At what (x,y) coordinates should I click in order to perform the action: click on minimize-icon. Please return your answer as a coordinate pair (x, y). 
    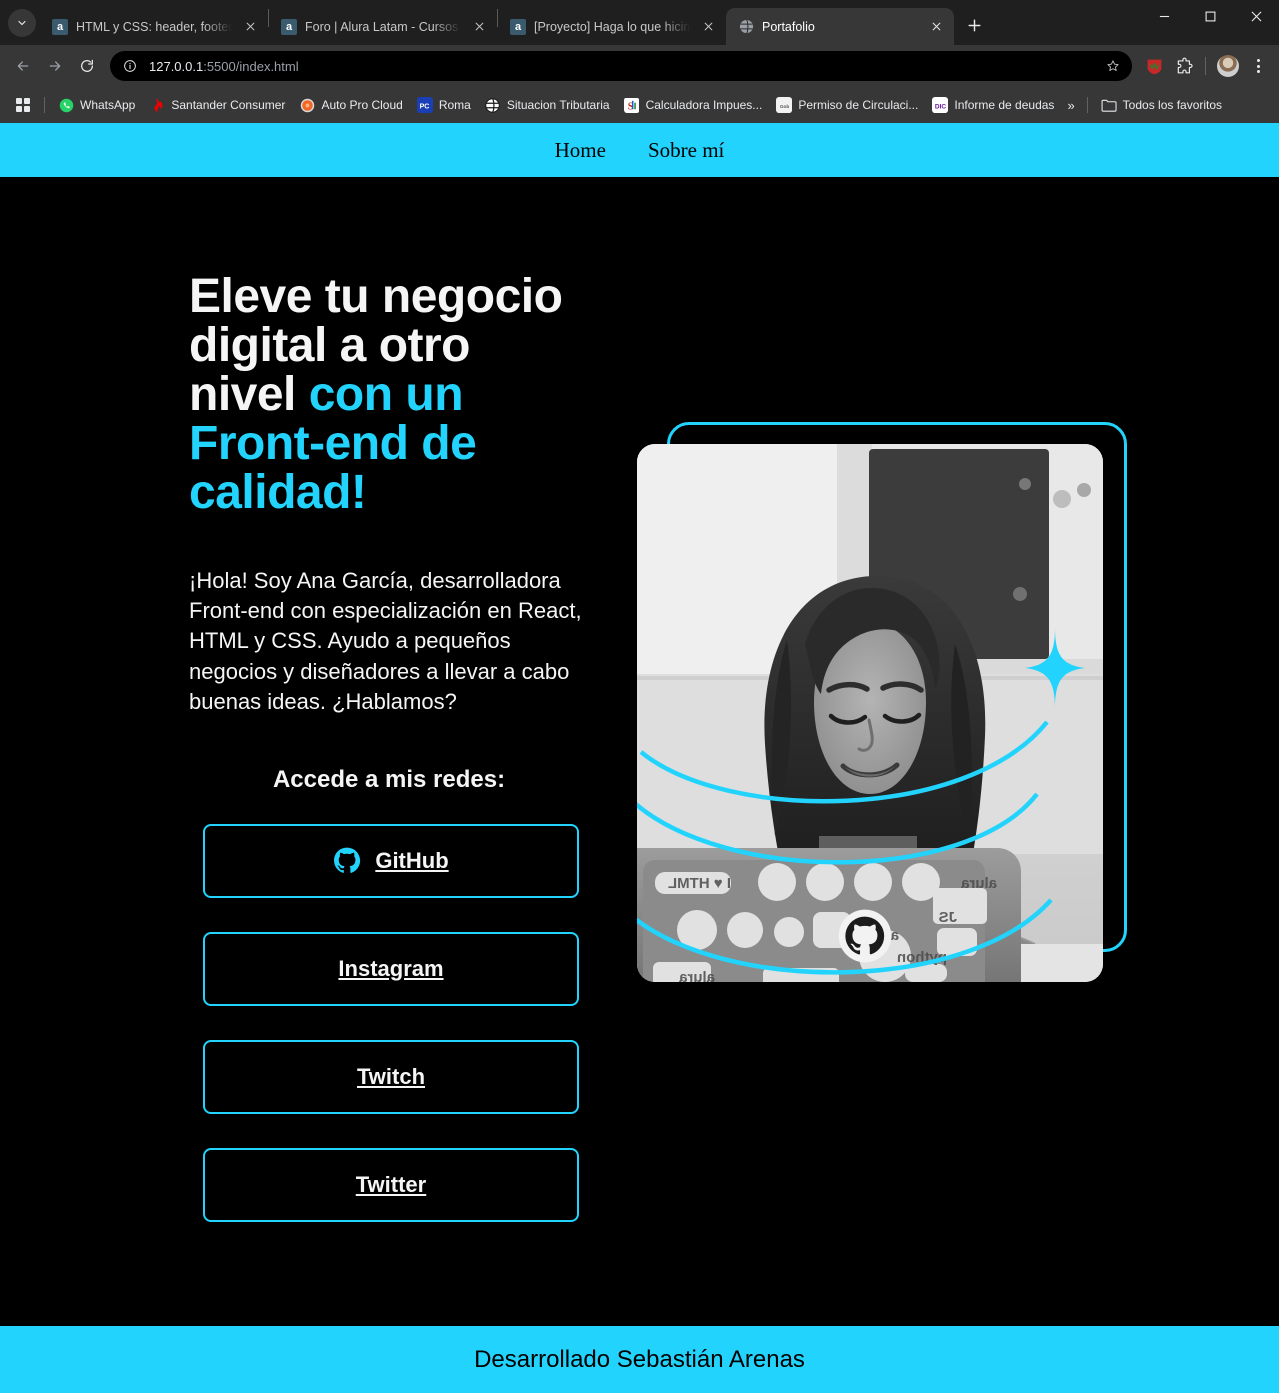
    Looking at the image, I should click on (1164, 16).